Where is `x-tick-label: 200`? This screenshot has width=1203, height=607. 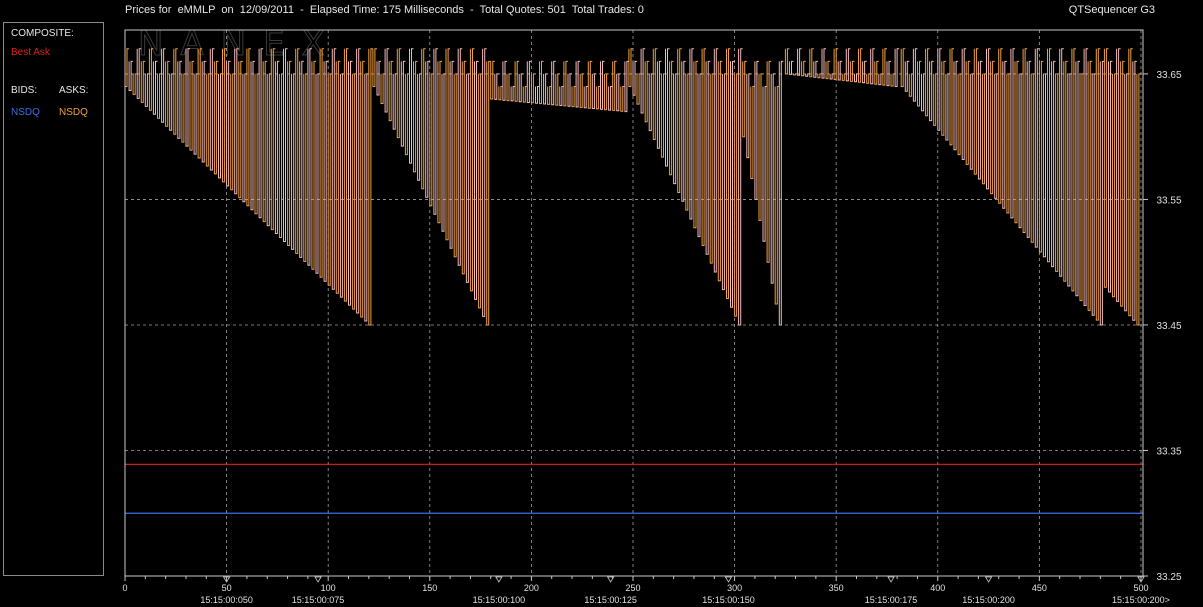 x-tick-label: 200 is located at coordinates (531, 588).